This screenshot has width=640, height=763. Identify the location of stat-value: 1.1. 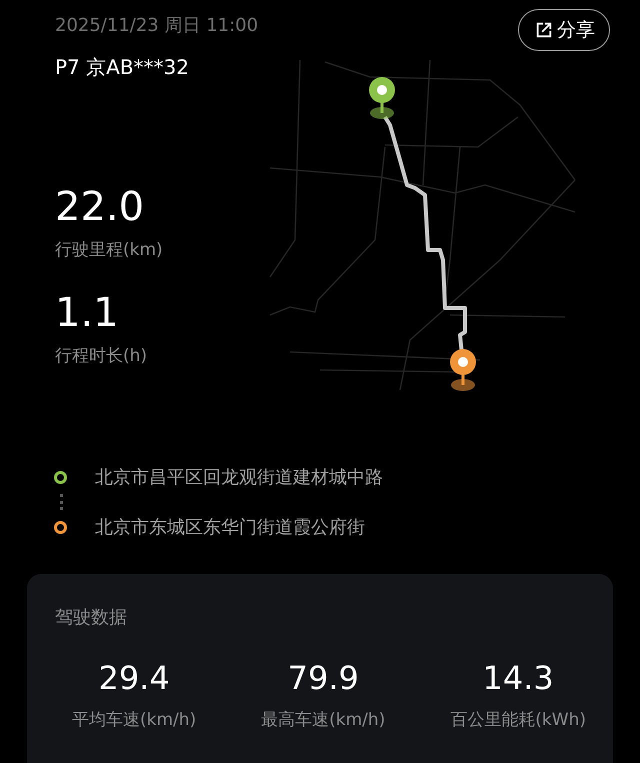
(87, 313).